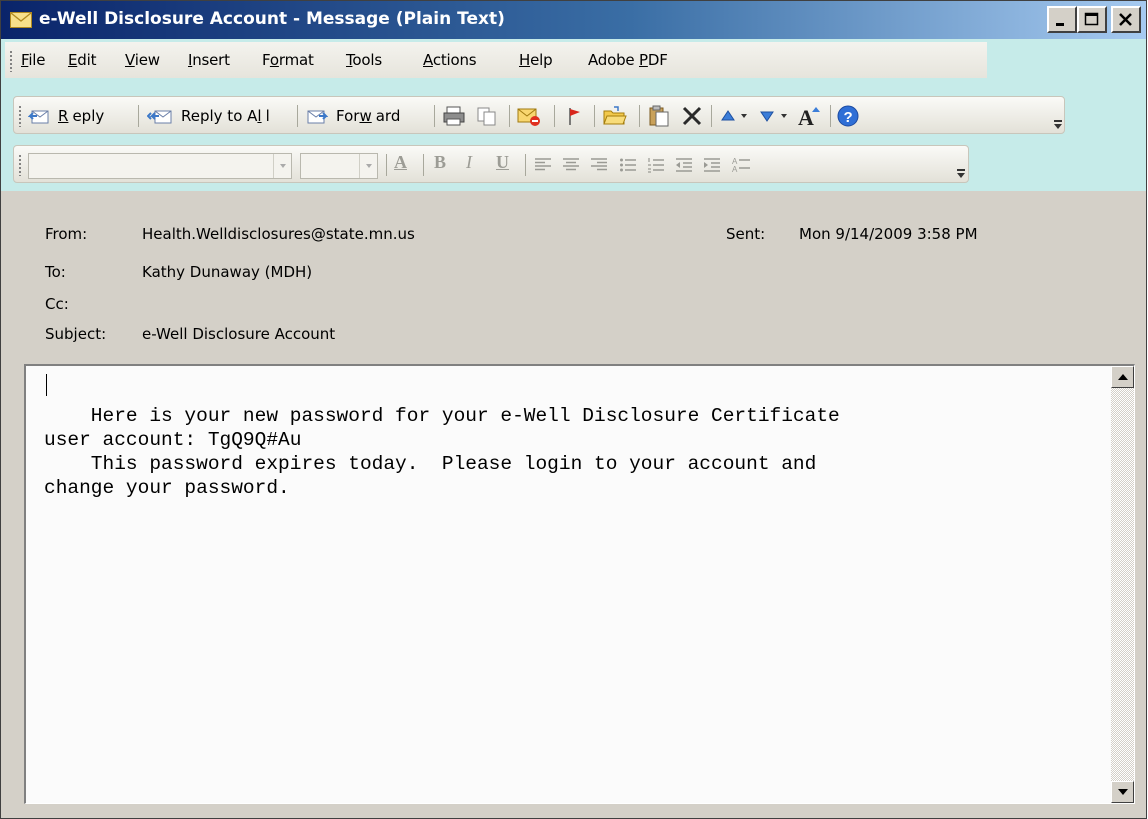  Describe the element at coordinates (543, 165) in the screenshot. I see `align-left-button` at that location.